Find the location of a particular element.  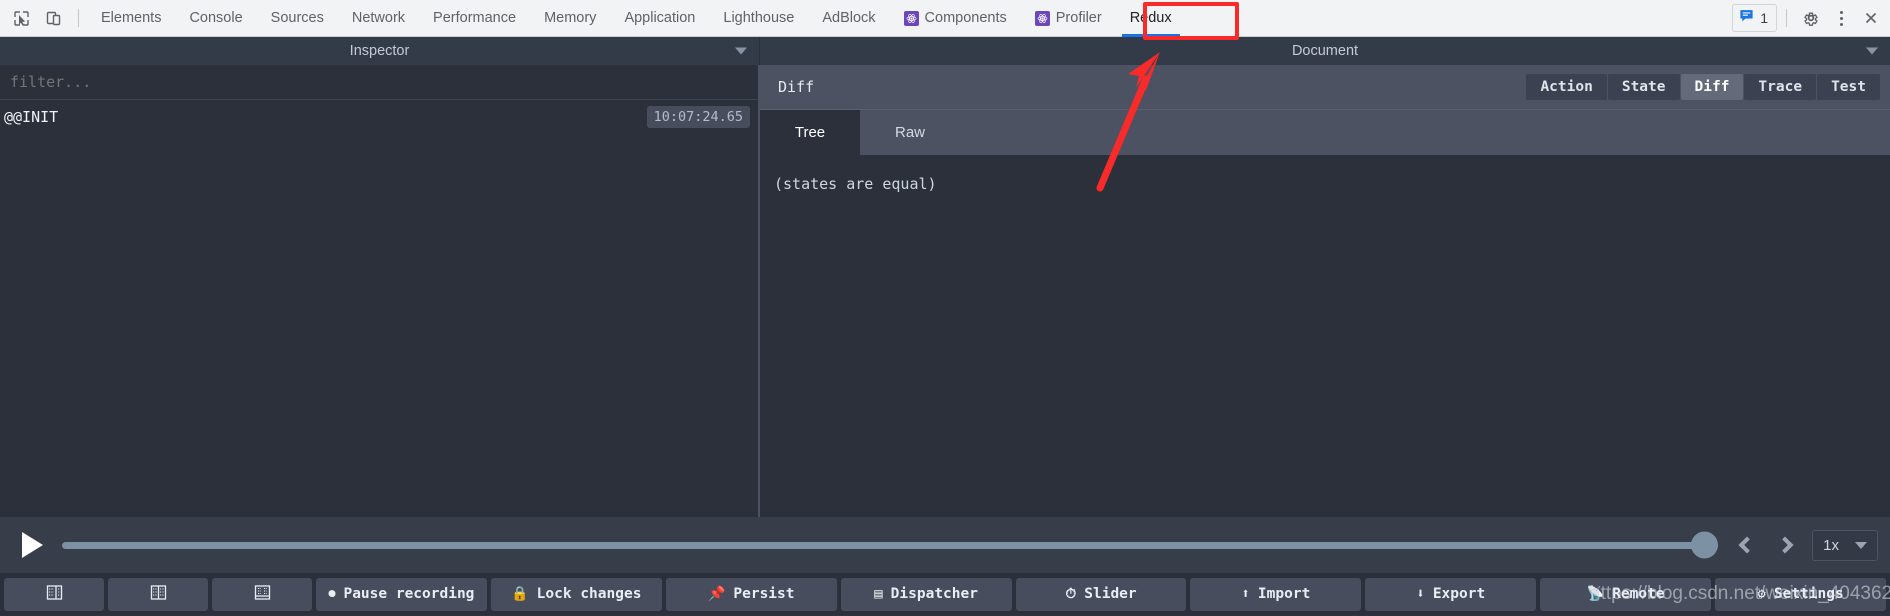

pin-icon: 📌 is located at coordinates (716, 594).